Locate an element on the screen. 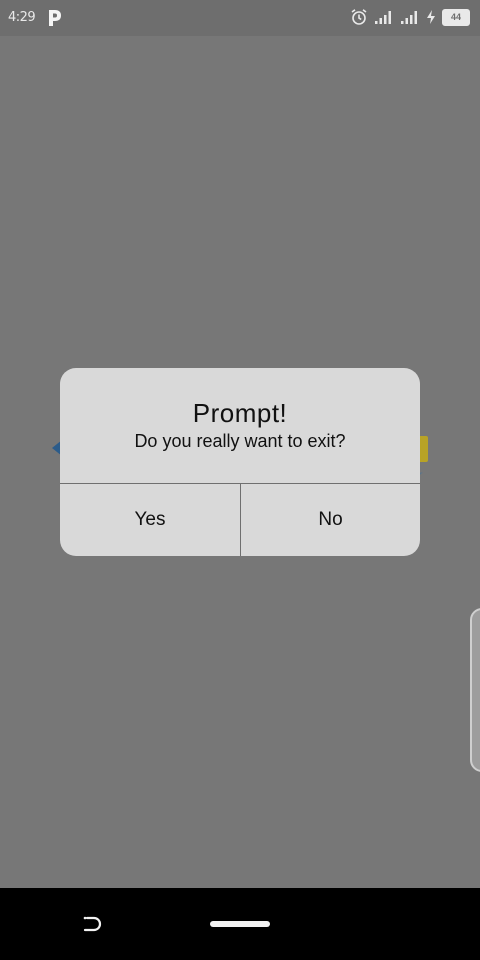  home-pill is located at coordinates (240, 924).